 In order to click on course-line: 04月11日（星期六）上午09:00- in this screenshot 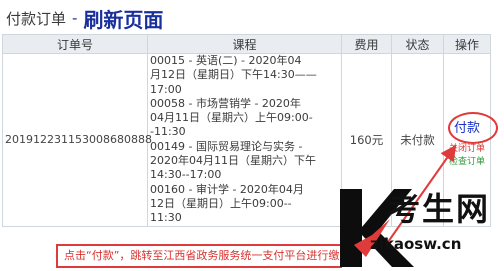, I will do `click(231, 118)`.